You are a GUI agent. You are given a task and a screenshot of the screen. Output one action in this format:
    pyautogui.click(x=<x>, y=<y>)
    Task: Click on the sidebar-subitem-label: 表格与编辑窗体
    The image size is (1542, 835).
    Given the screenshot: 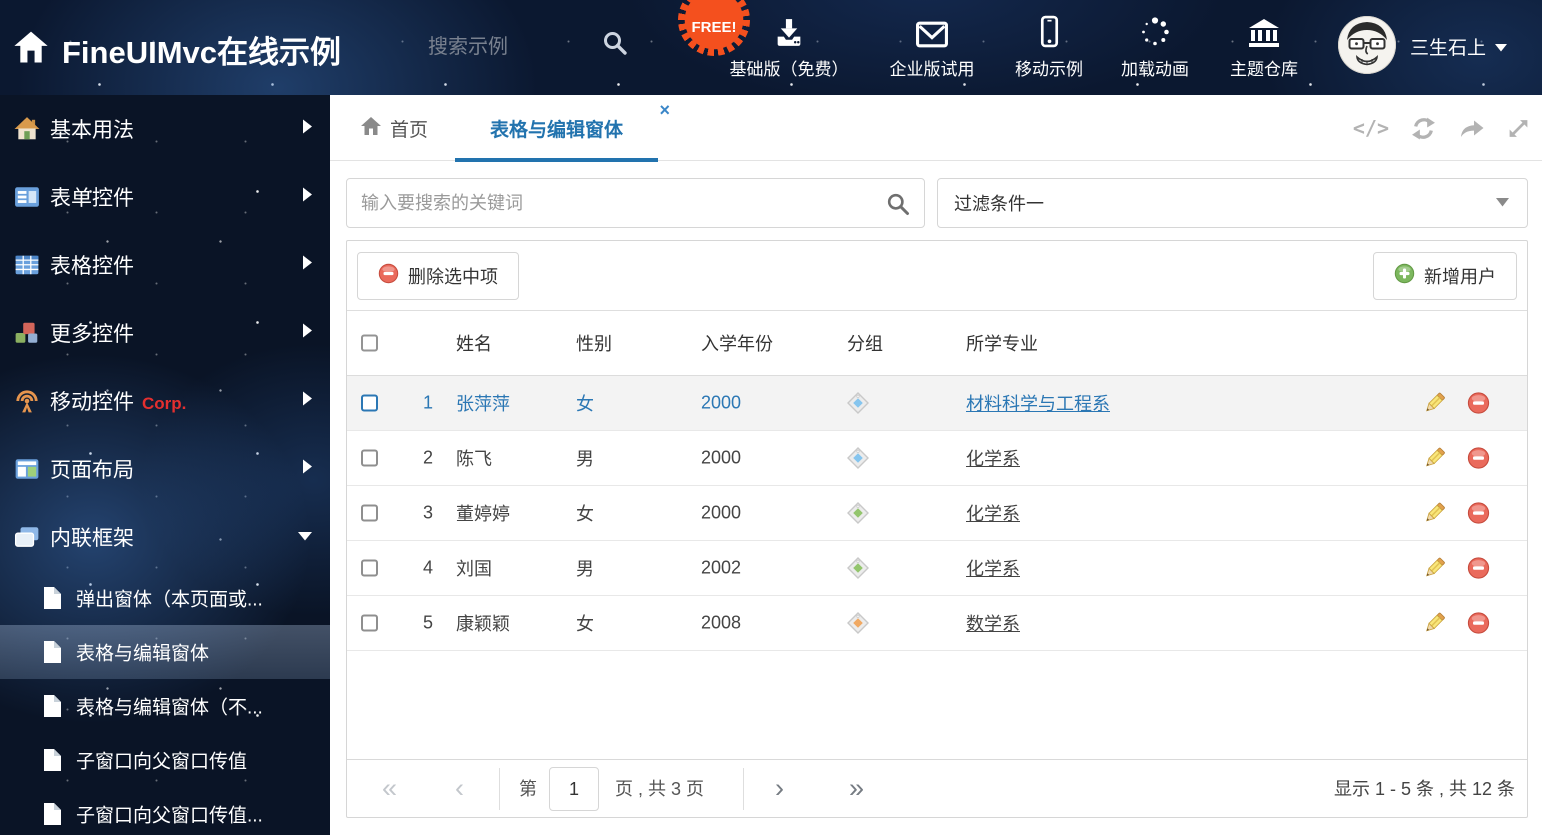 What is the action you would take?
    pyautogui.click(x=143, y=654)
    